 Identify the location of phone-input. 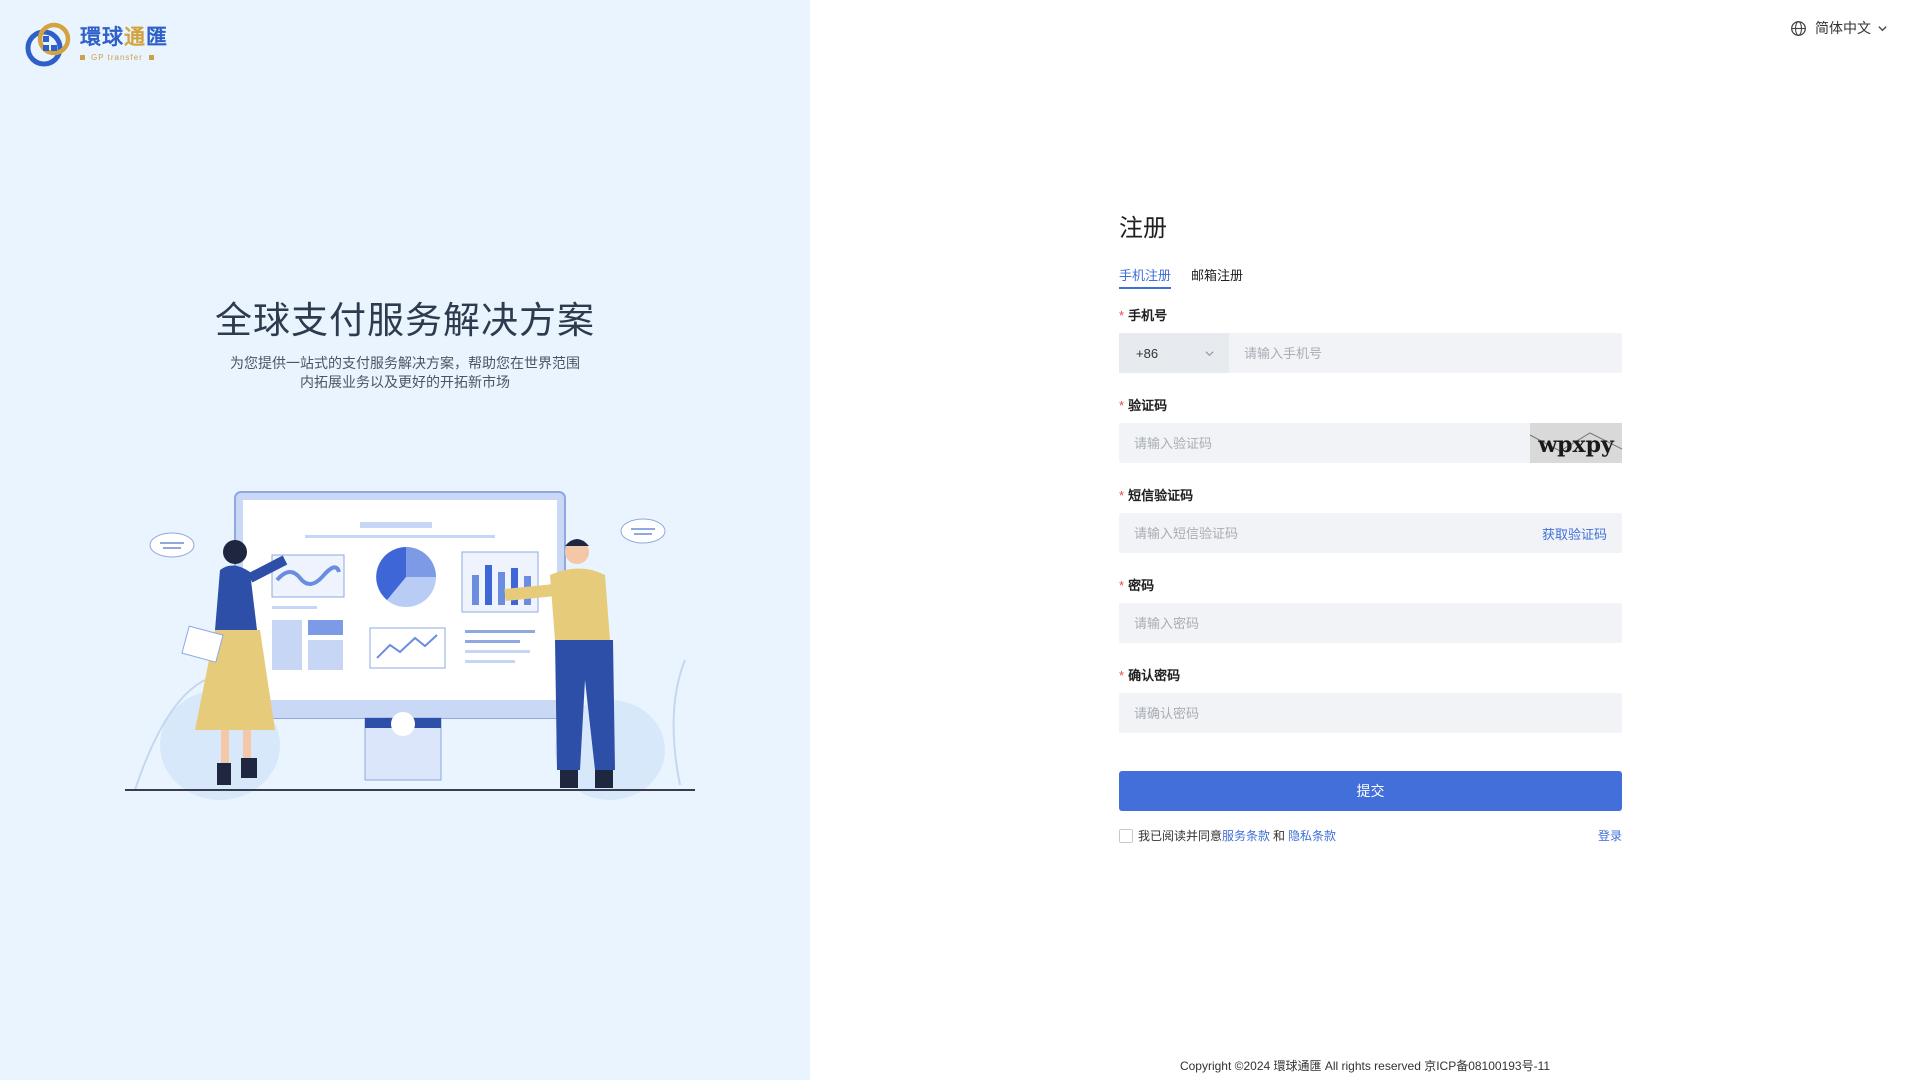
(1425, 353).